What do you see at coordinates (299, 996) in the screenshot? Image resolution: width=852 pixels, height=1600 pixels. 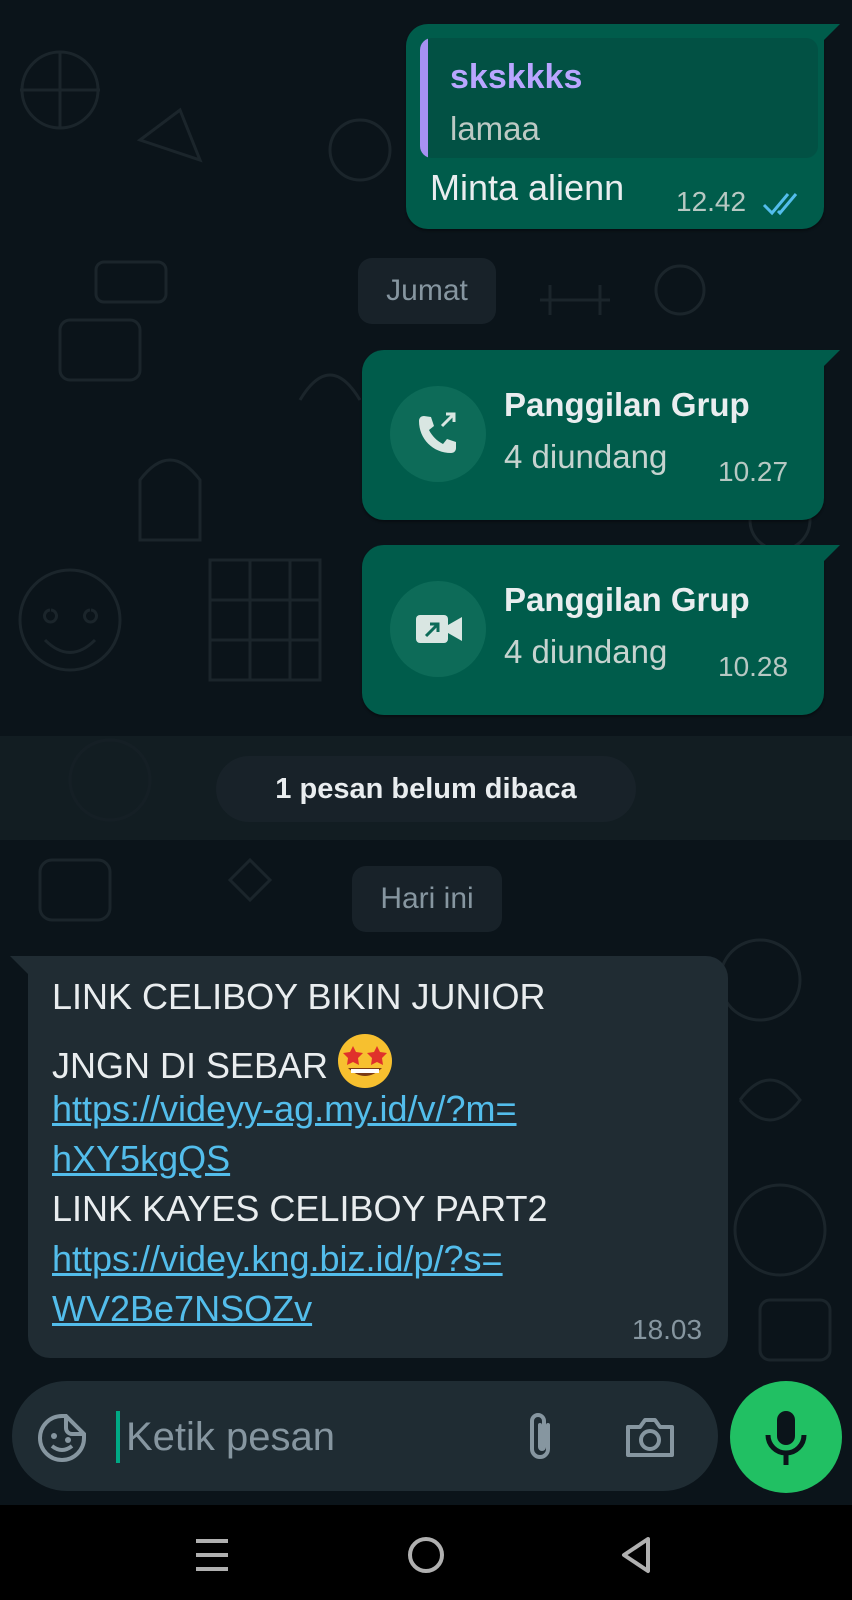 I see `message-text-line: LINK CELIBOY BIKIN JUNIOR` at bounding box center [299, 996].